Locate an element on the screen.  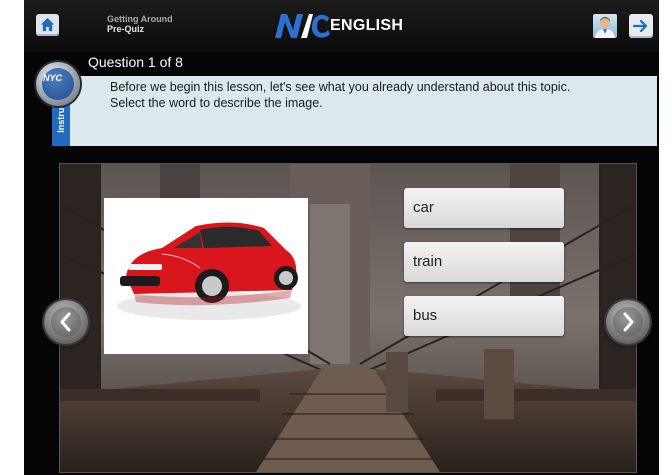
answer-option-train: train is located at coordinates (484, 262).